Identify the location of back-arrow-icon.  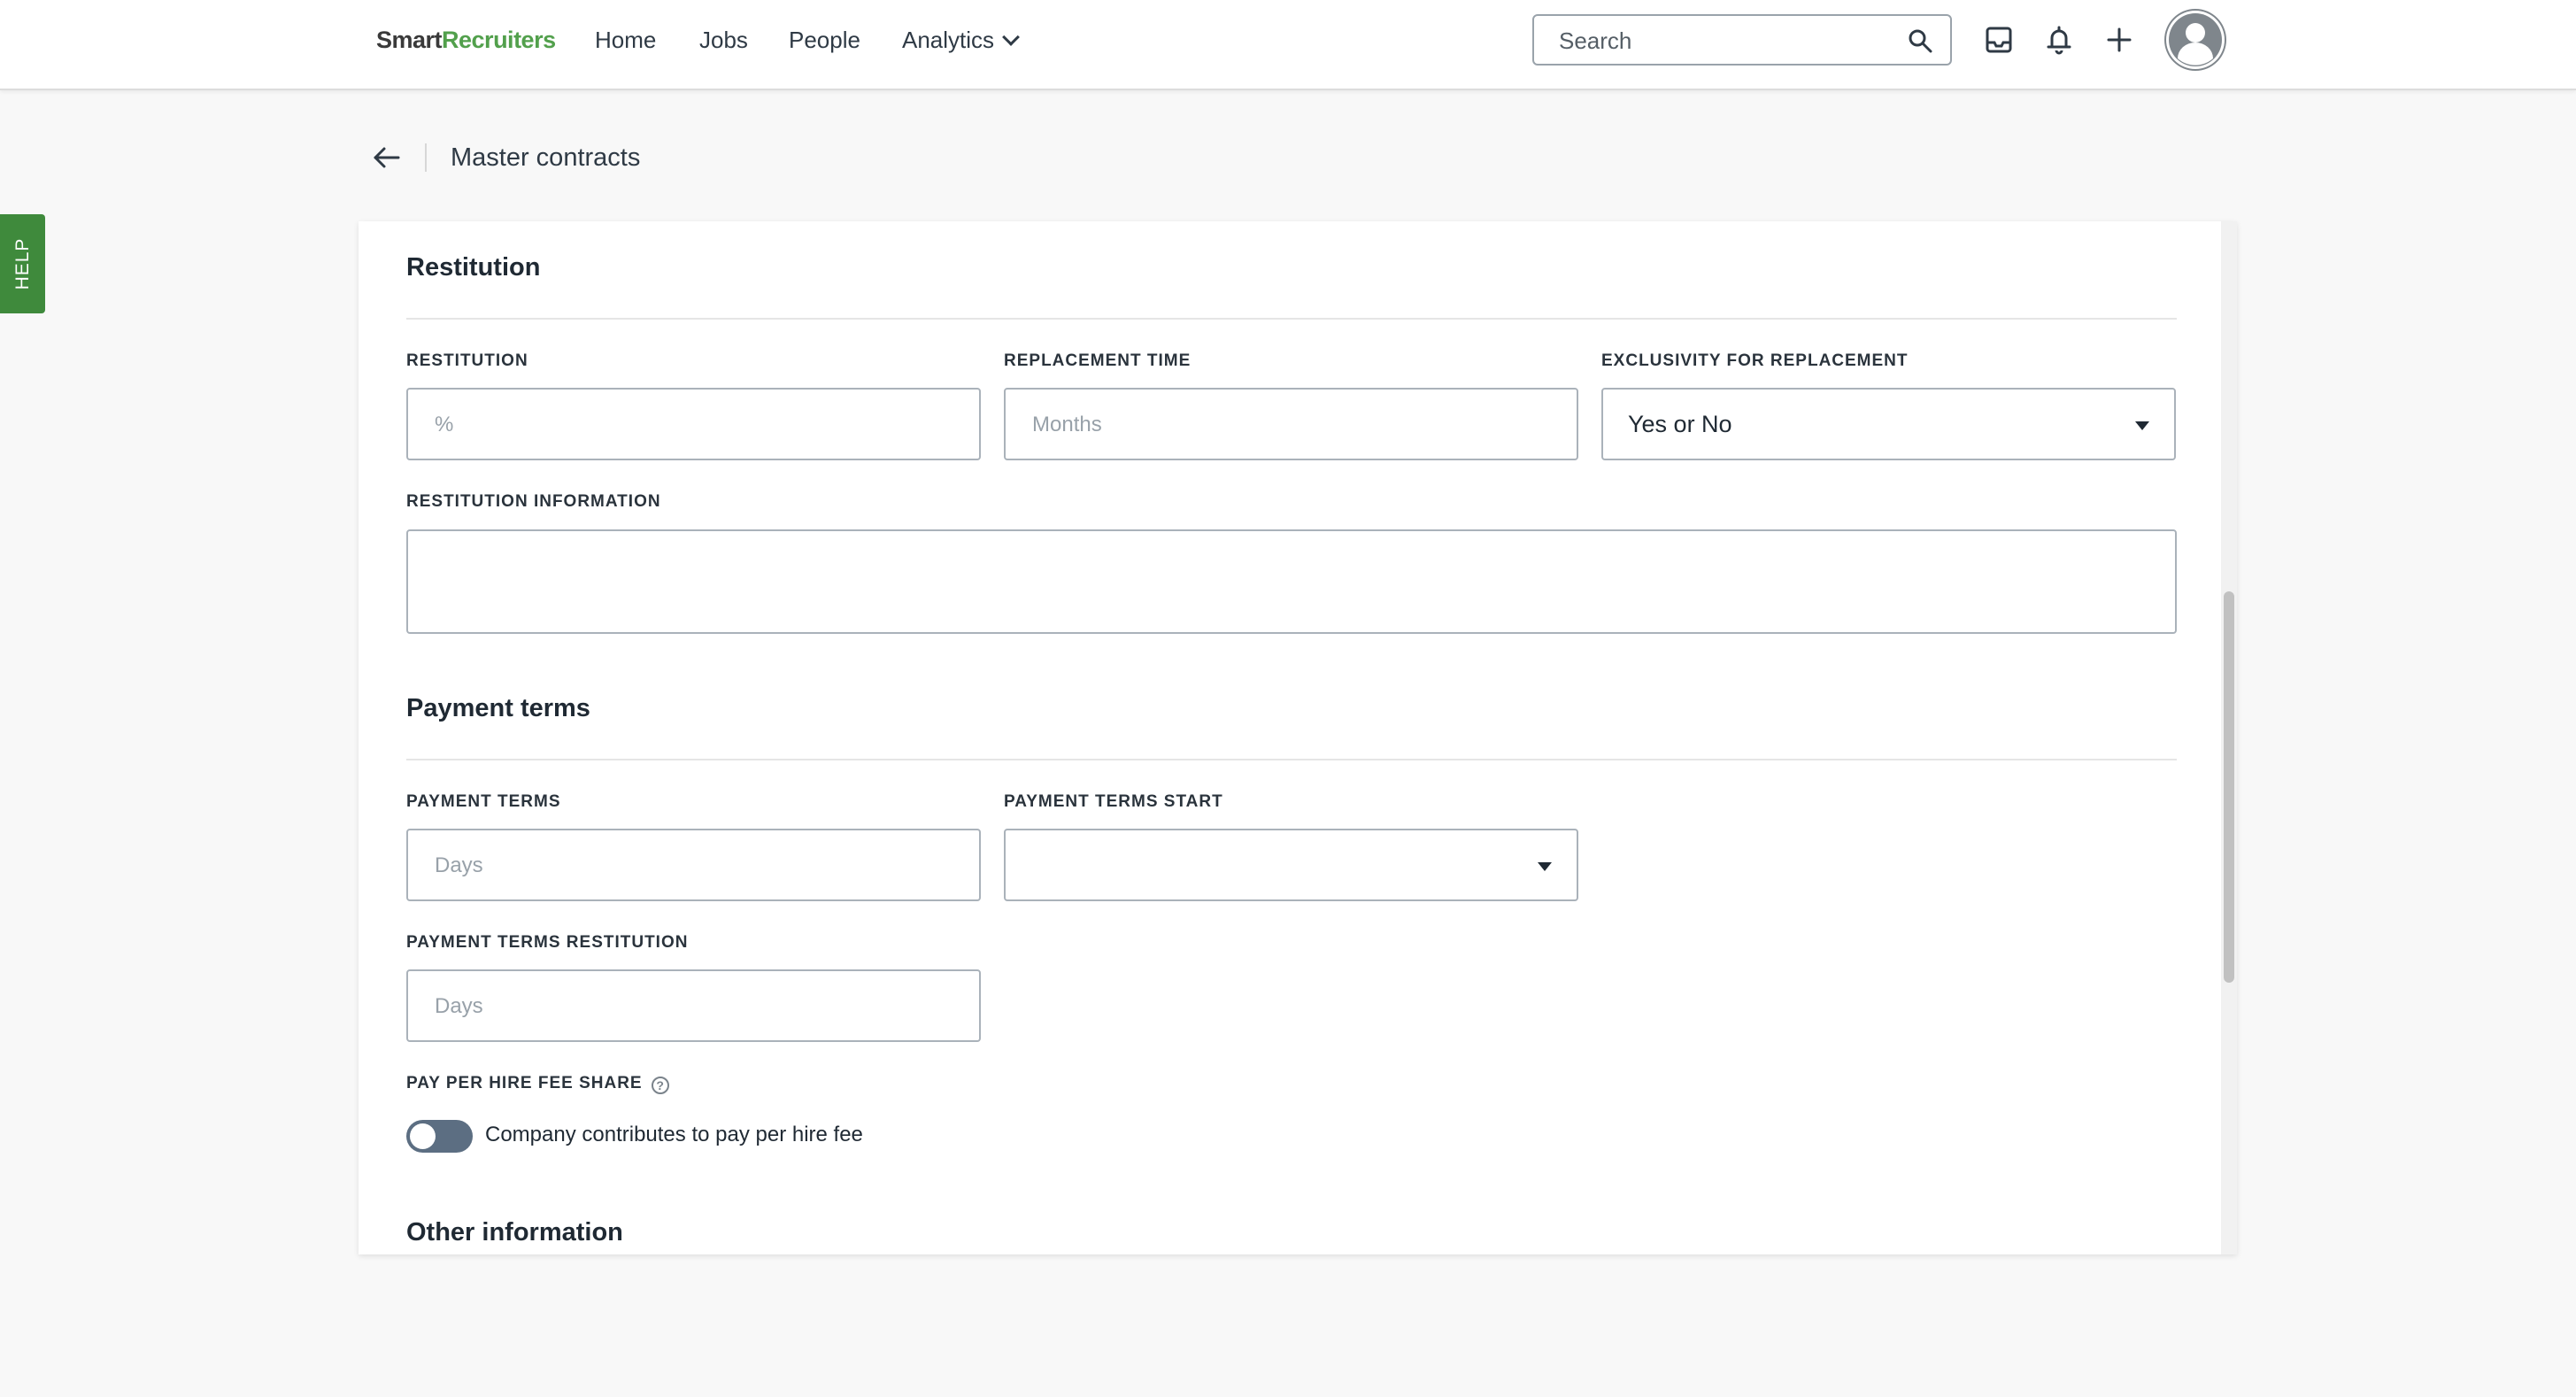
(386, 158).